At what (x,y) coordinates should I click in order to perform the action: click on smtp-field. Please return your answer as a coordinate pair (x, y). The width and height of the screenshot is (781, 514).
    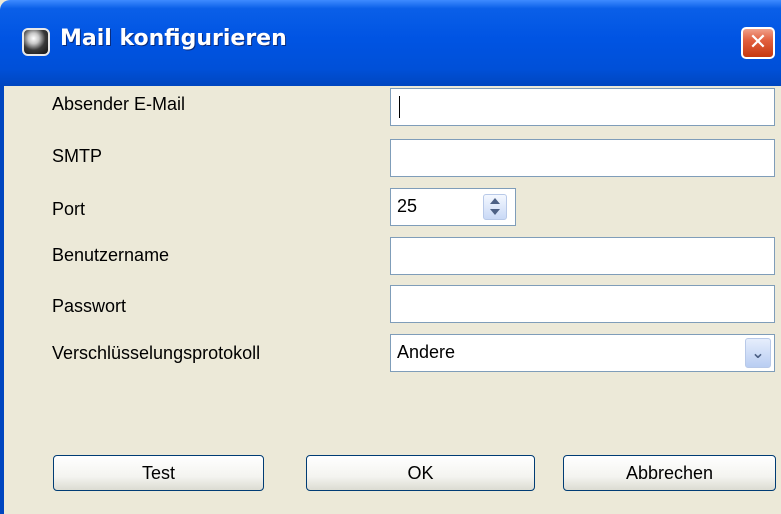
    Looking at the image, I should click on (582, 158).